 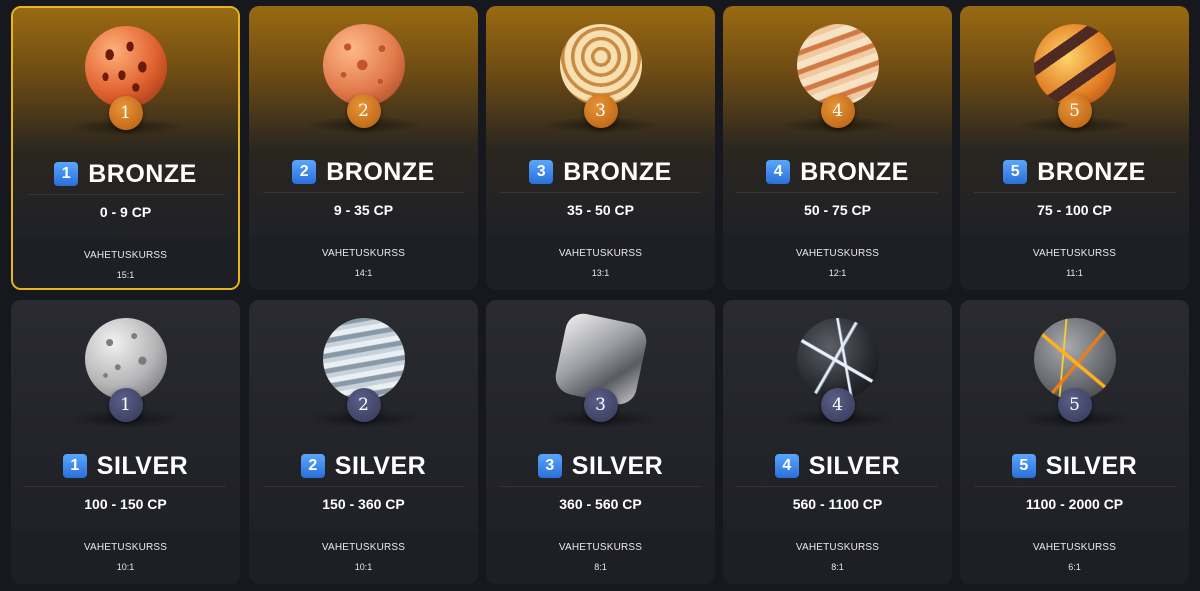 I want to click on tier-card-header: 5 5 SILVER 1100 - 2000 CP, so click(x=1074, y=415).